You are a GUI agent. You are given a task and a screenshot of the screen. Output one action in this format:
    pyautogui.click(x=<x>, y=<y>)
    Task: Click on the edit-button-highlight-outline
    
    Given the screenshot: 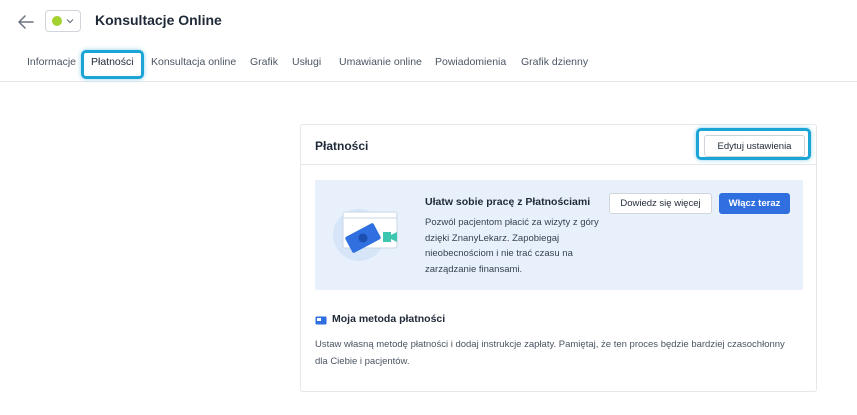 What is the action you would take?
    pyautogui.click(x=753, y=144)
    